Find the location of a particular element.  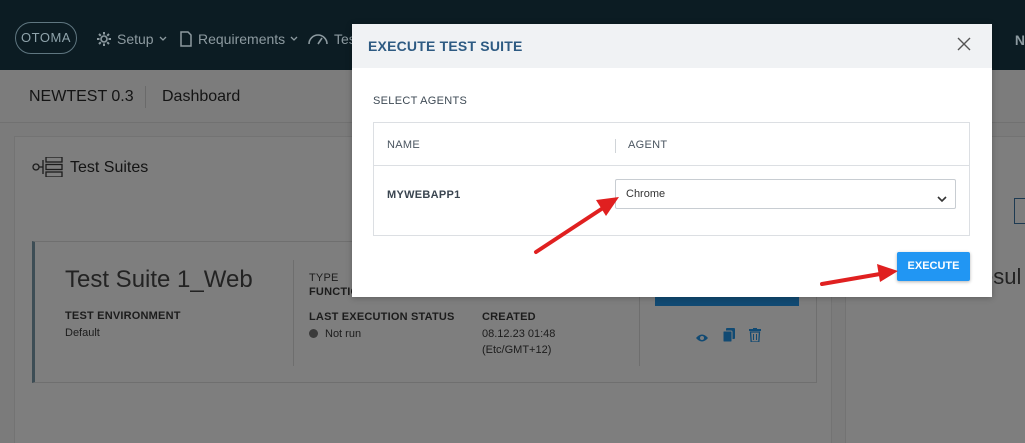

arrow-to-execute-button is located at coordinates (859, 275).